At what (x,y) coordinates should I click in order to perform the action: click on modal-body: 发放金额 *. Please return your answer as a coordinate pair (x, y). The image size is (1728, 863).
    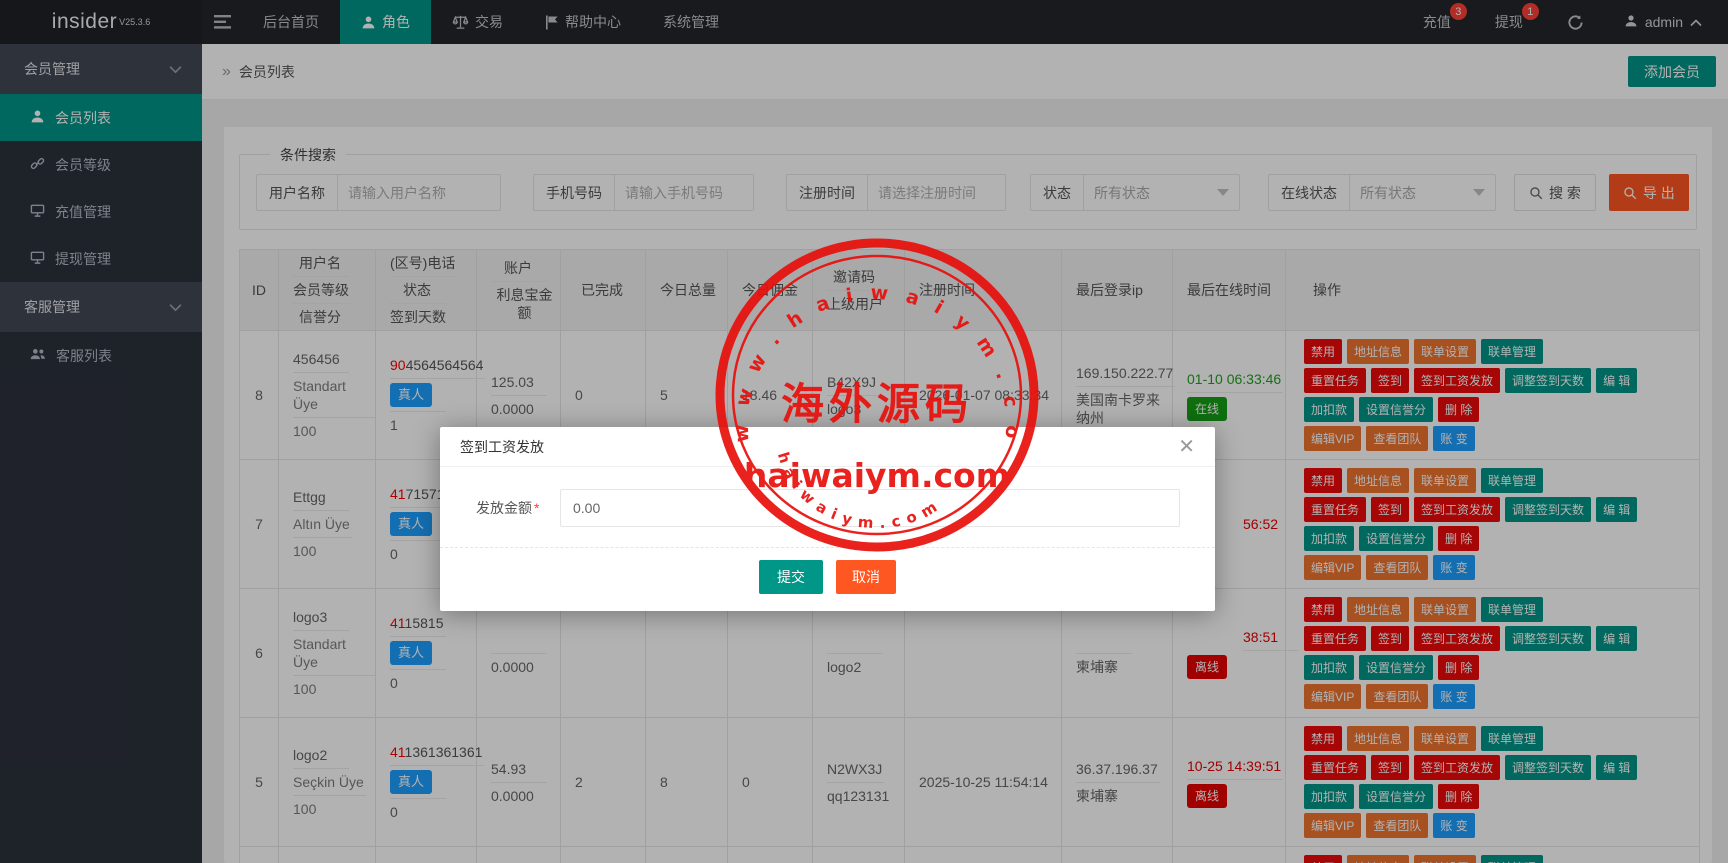
    Looking at the image, I should click on (827, 507).